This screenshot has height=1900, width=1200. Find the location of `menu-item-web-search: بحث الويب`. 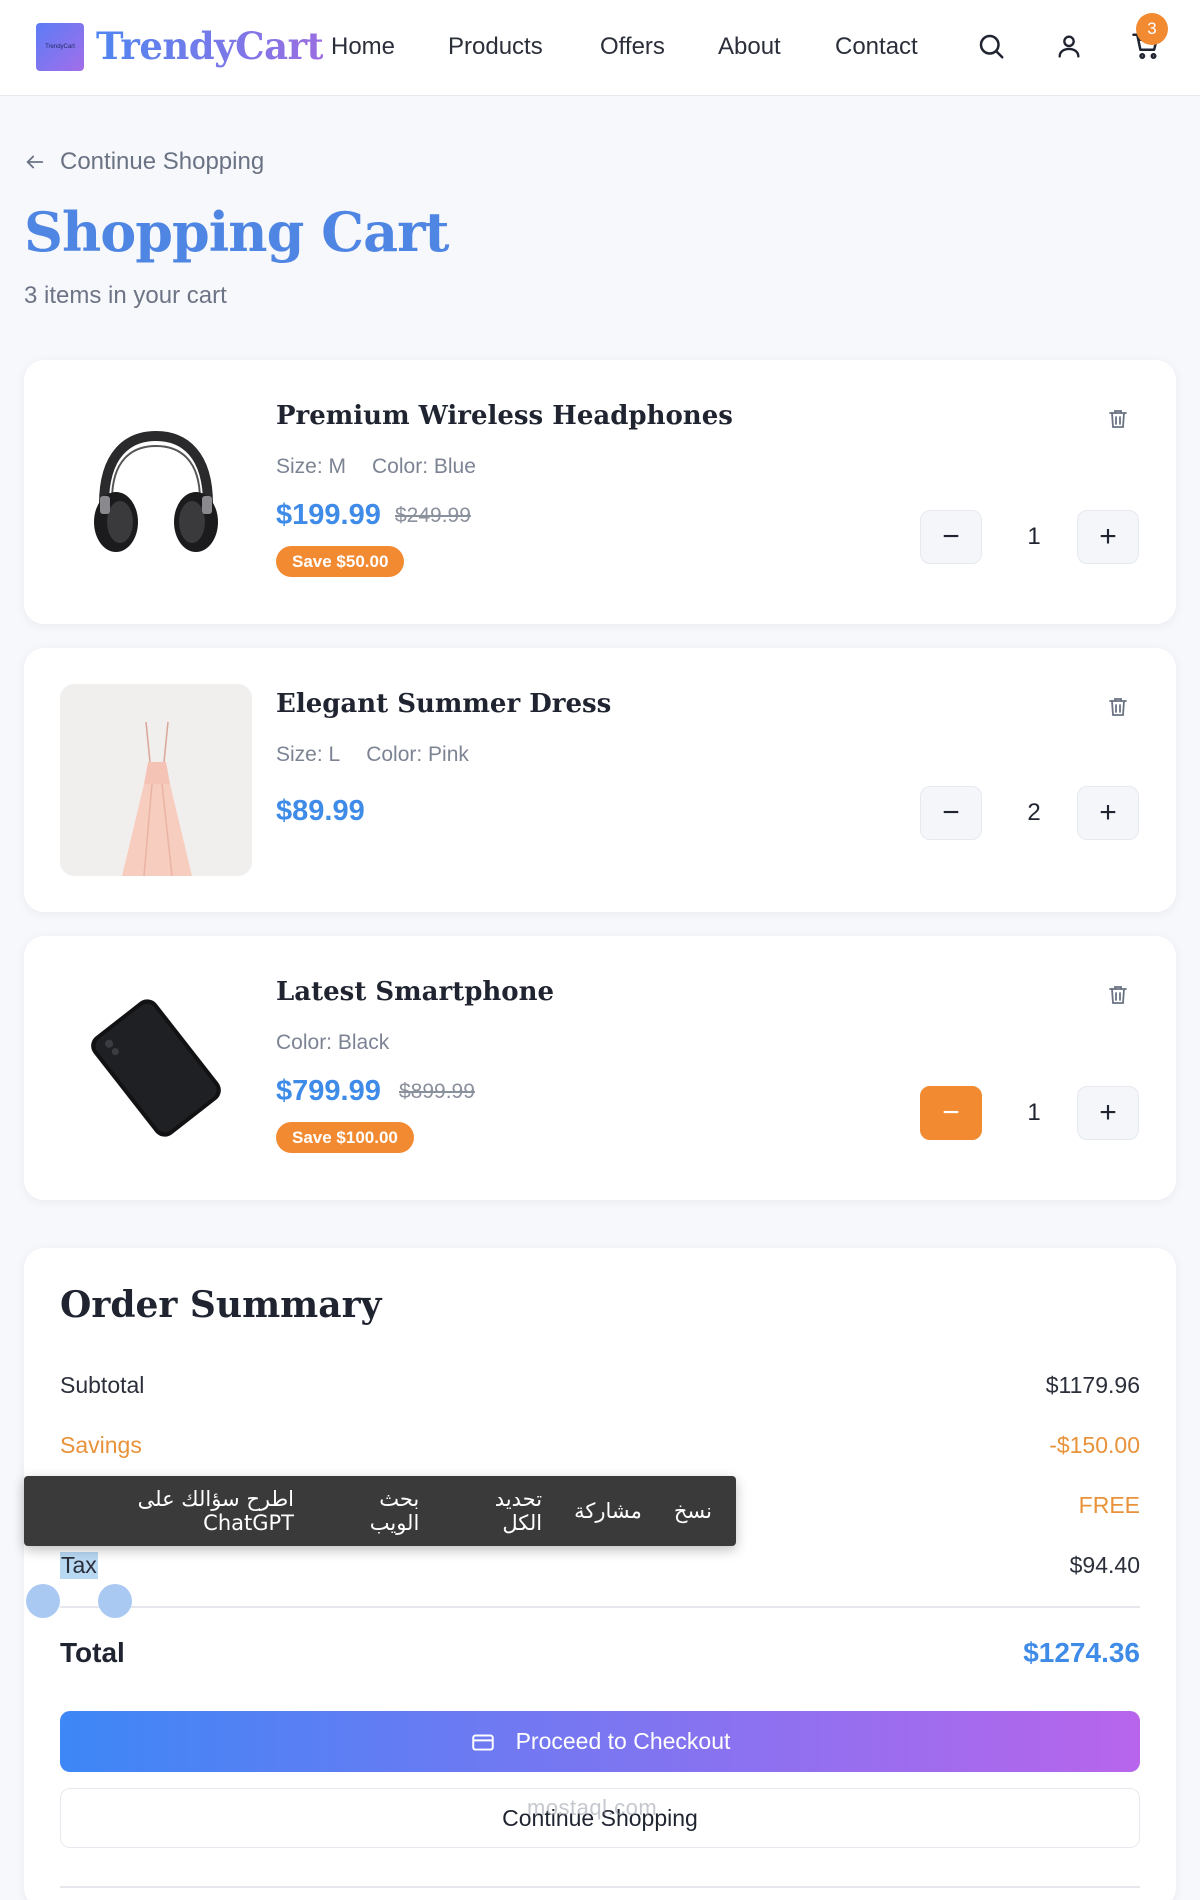

menu-item-web-search: بحث الويب is located at coordinates (373, 1511).